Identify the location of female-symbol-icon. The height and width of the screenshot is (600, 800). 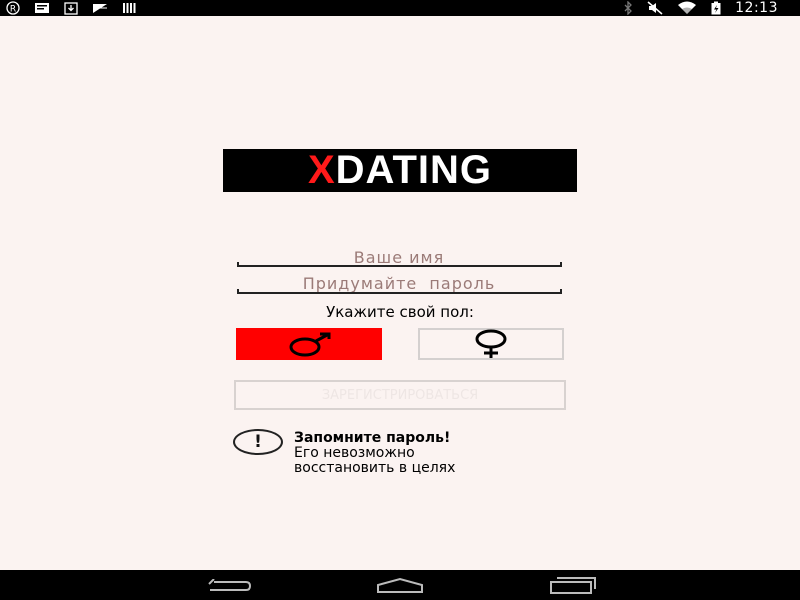
(491, 343).